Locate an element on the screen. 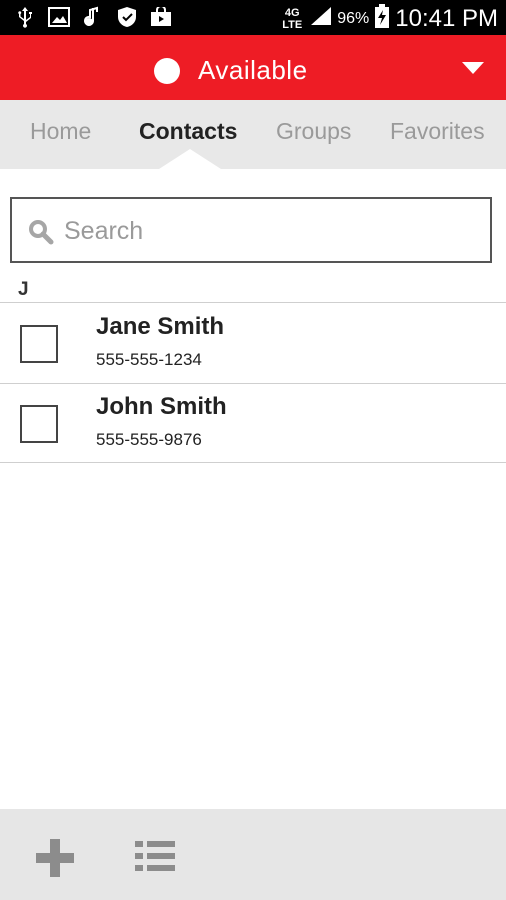  contact-row-jane-smith: Jane Smith 555-555-1234 is located at coordinates (253, 343).